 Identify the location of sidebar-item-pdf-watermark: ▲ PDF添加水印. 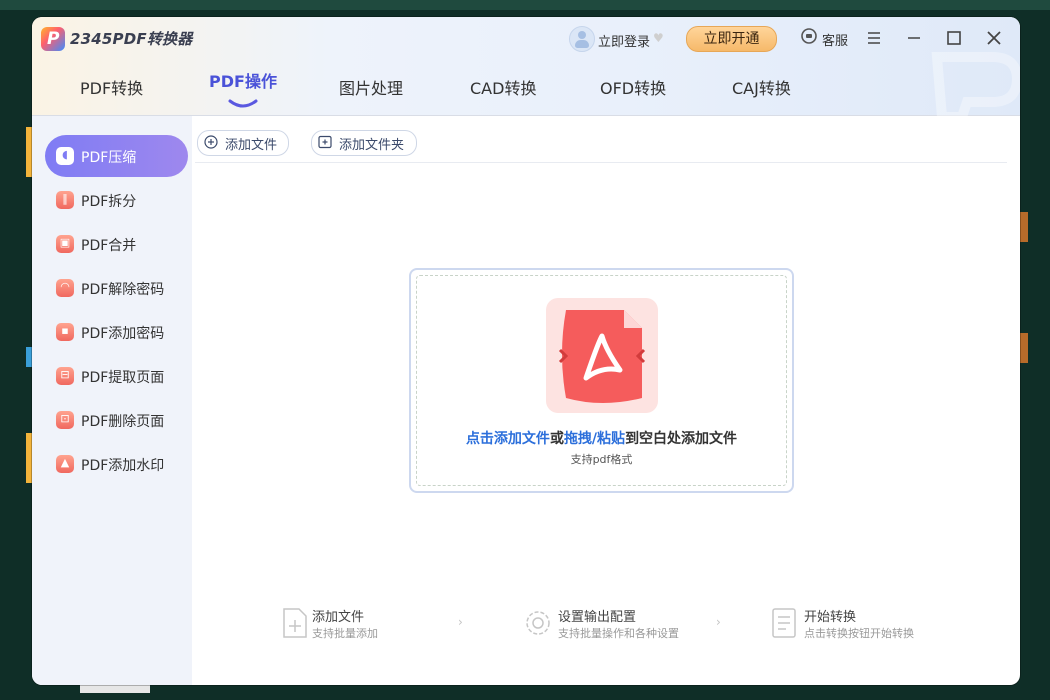
(116, 464).